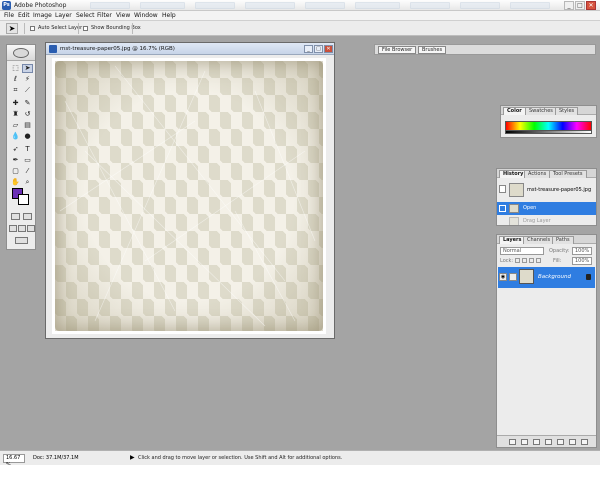 The width and height of the screenshot is (600, 480). I want to click on eyedropper-tool-icon: ⁄, so click(27, 171).